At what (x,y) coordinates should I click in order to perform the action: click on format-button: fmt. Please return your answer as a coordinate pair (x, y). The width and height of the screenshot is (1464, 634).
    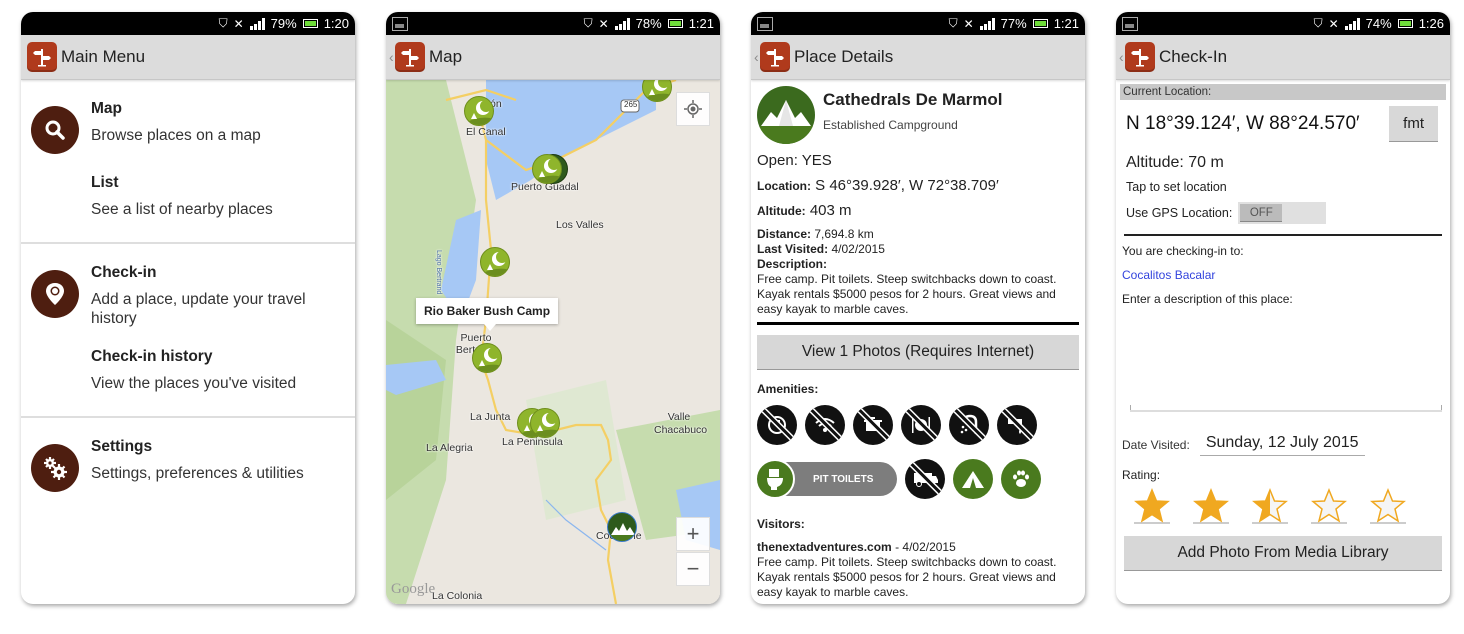
    Looking at the image, I should click on (1413, 124).